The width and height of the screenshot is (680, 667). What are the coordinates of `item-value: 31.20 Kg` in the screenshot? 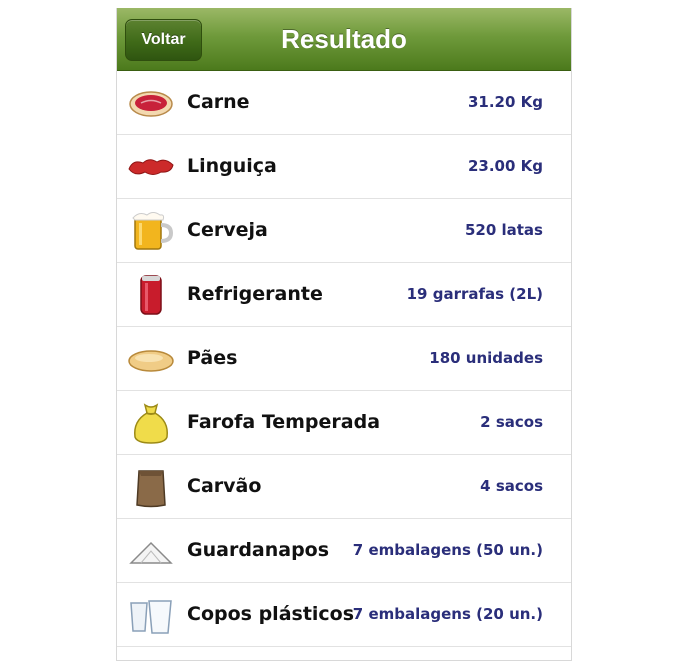 It's located at (505, 102).